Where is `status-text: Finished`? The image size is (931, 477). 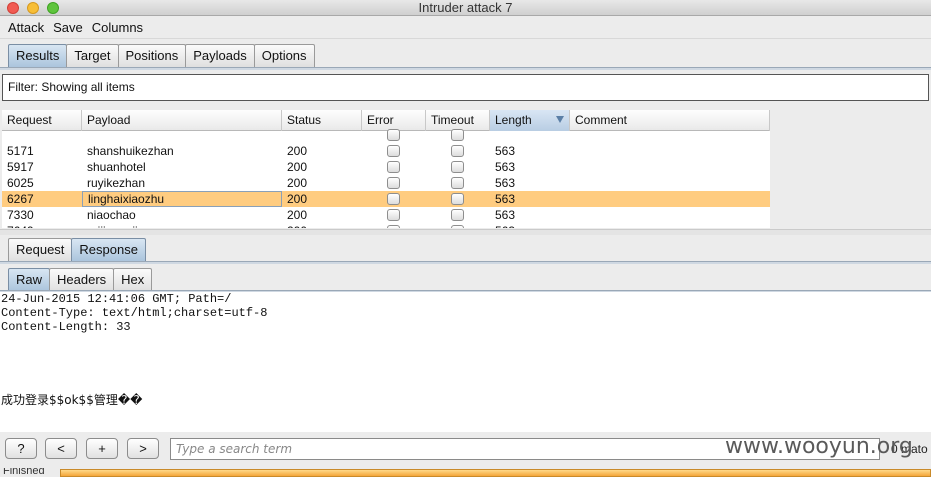 status-text: Finished is located at coordinates (24, 472).